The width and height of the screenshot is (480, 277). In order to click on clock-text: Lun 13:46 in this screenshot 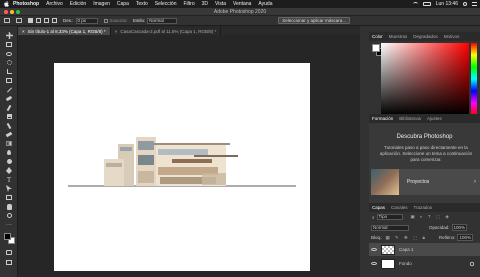, I will do `click(447, 4)`.